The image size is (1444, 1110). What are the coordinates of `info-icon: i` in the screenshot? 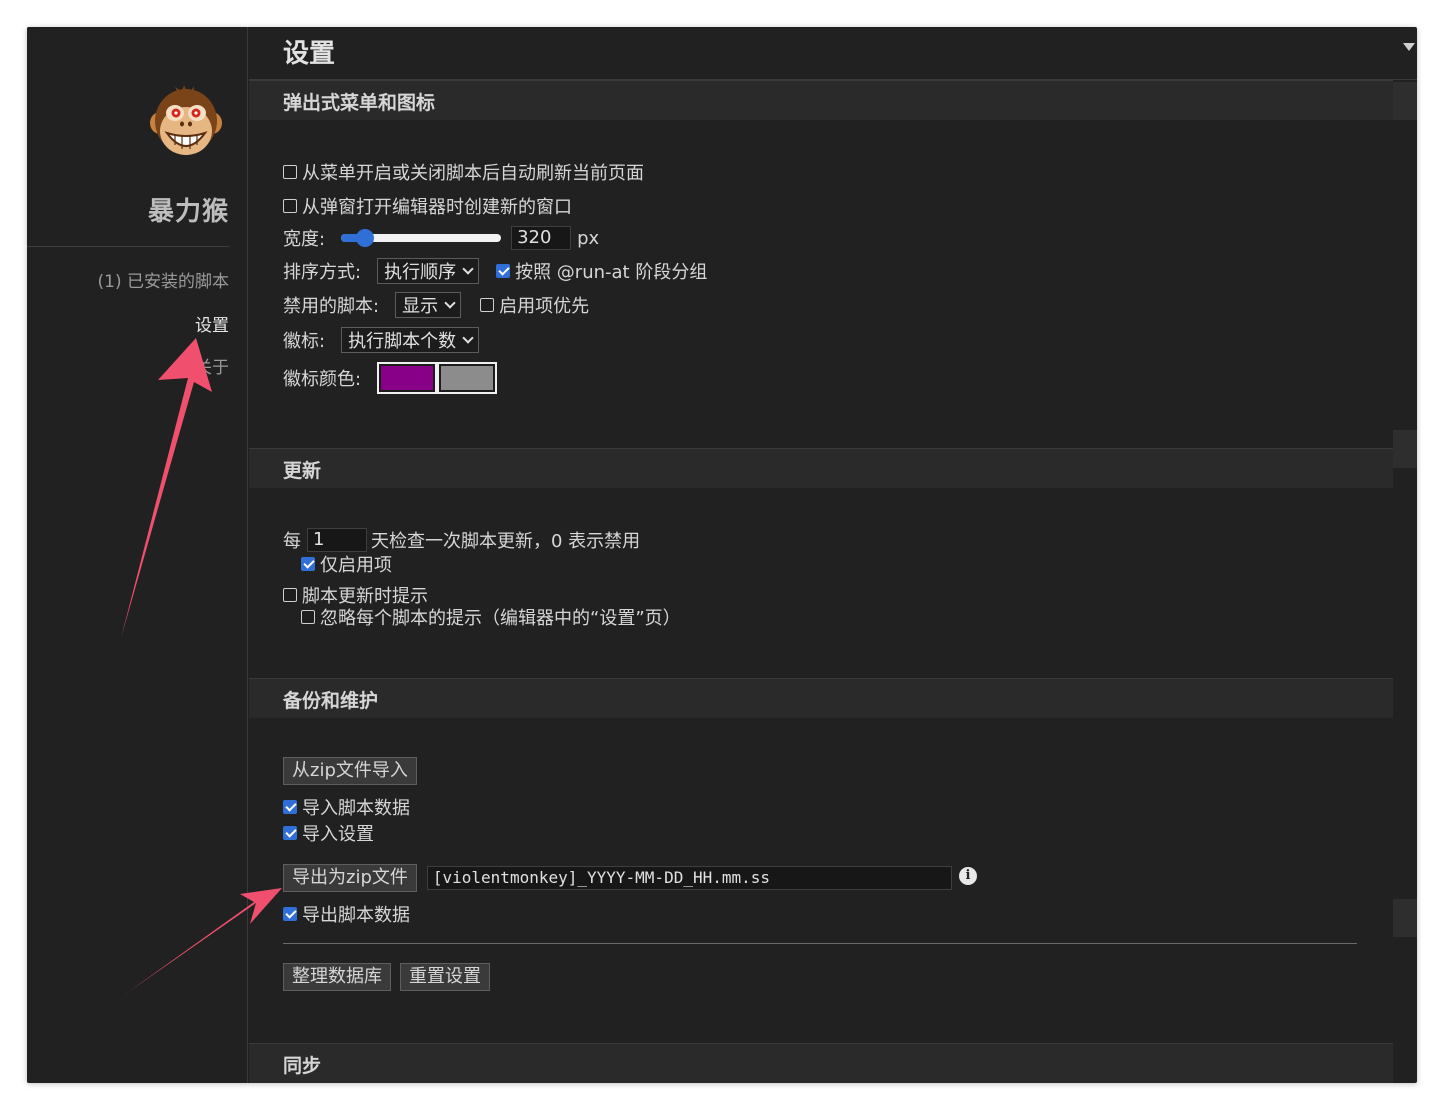 It's located at (968, 876).